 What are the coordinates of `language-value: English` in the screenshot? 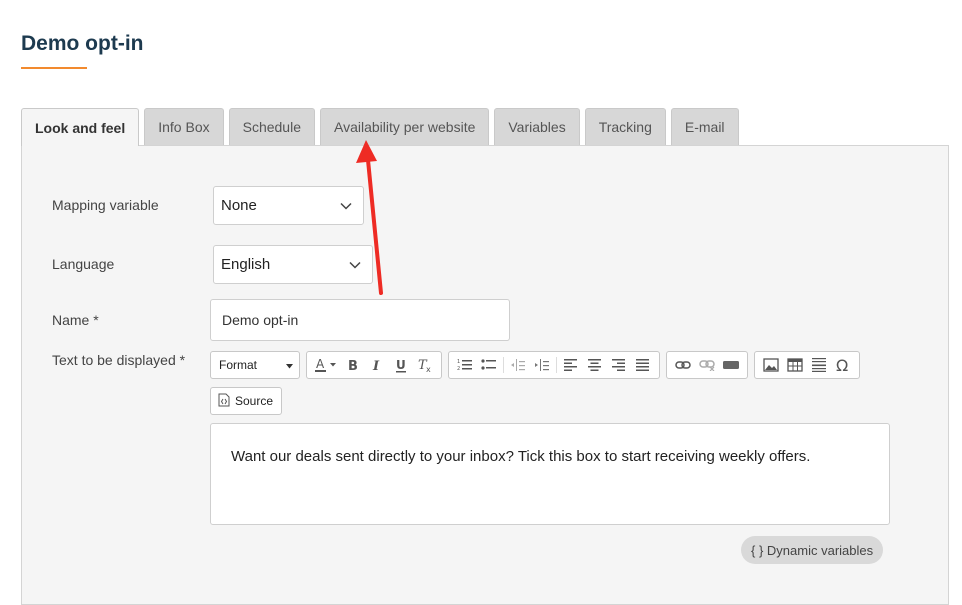 It's located at (246, 264).